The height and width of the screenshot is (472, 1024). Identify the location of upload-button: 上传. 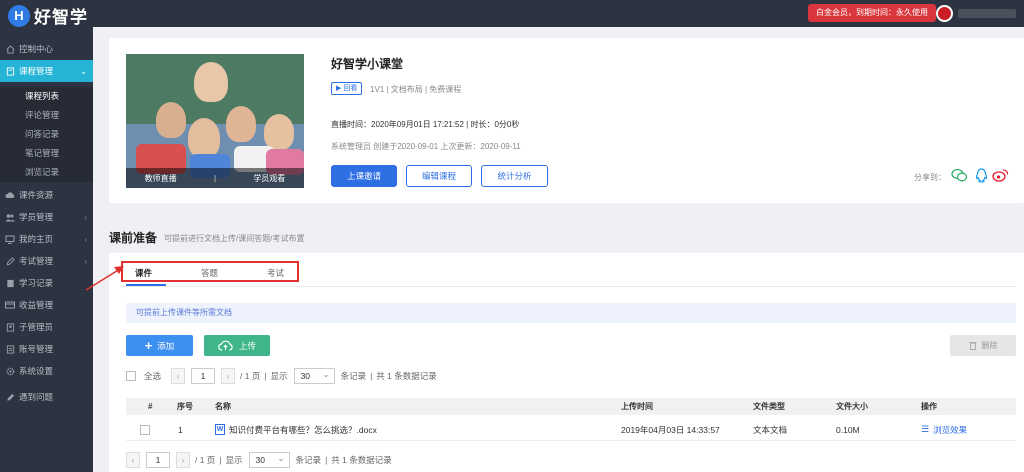
(237, 345).